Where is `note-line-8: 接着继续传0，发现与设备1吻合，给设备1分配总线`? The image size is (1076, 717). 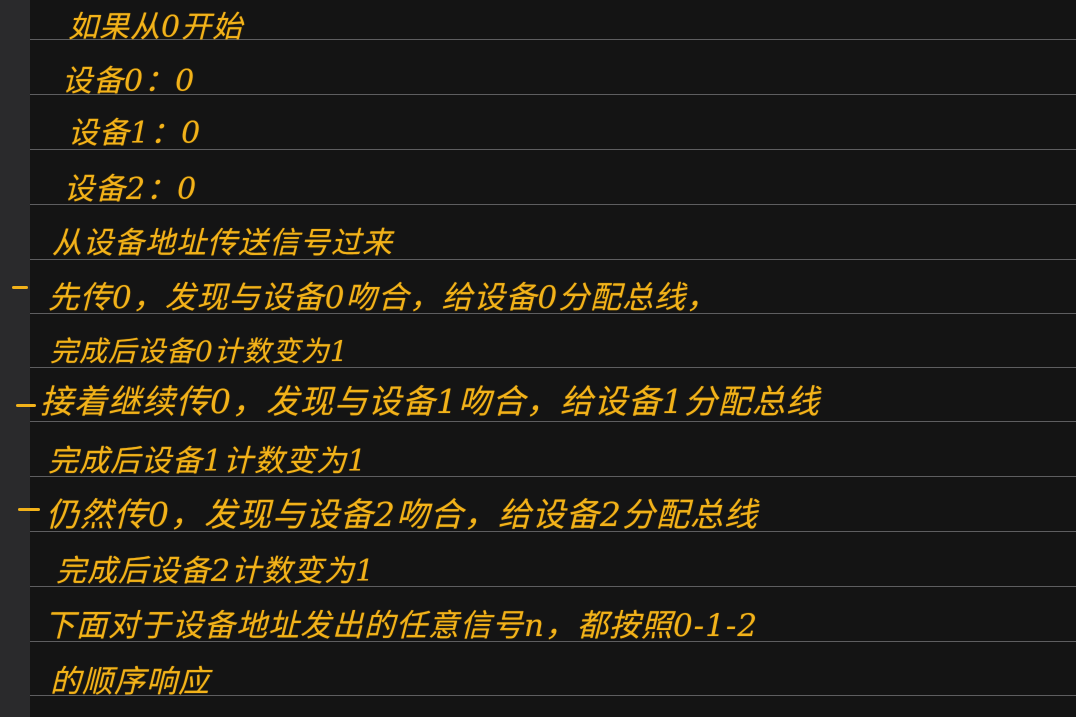 note-line-8: 接着继续传0，发现与设备1吻合，给设备1分配总线 is located at coordinates (430, 401).